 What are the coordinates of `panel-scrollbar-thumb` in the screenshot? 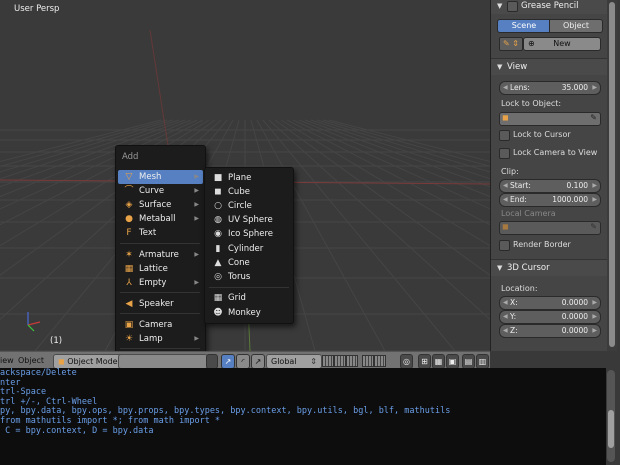 It's located at (612, 174).